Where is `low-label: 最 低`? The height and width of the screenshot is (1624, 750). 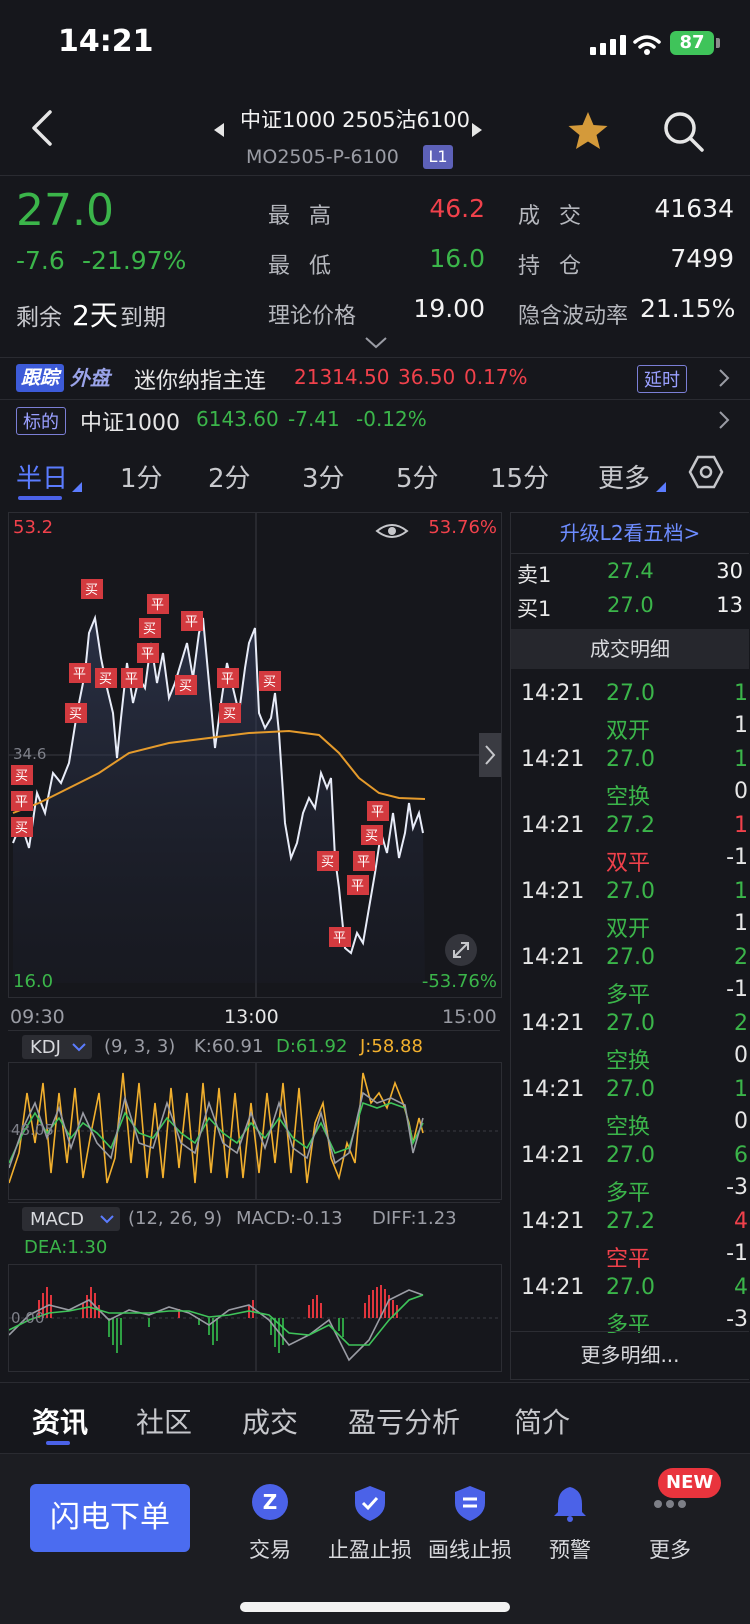
low-label: 最 低 is located at coordinates (302, 266).